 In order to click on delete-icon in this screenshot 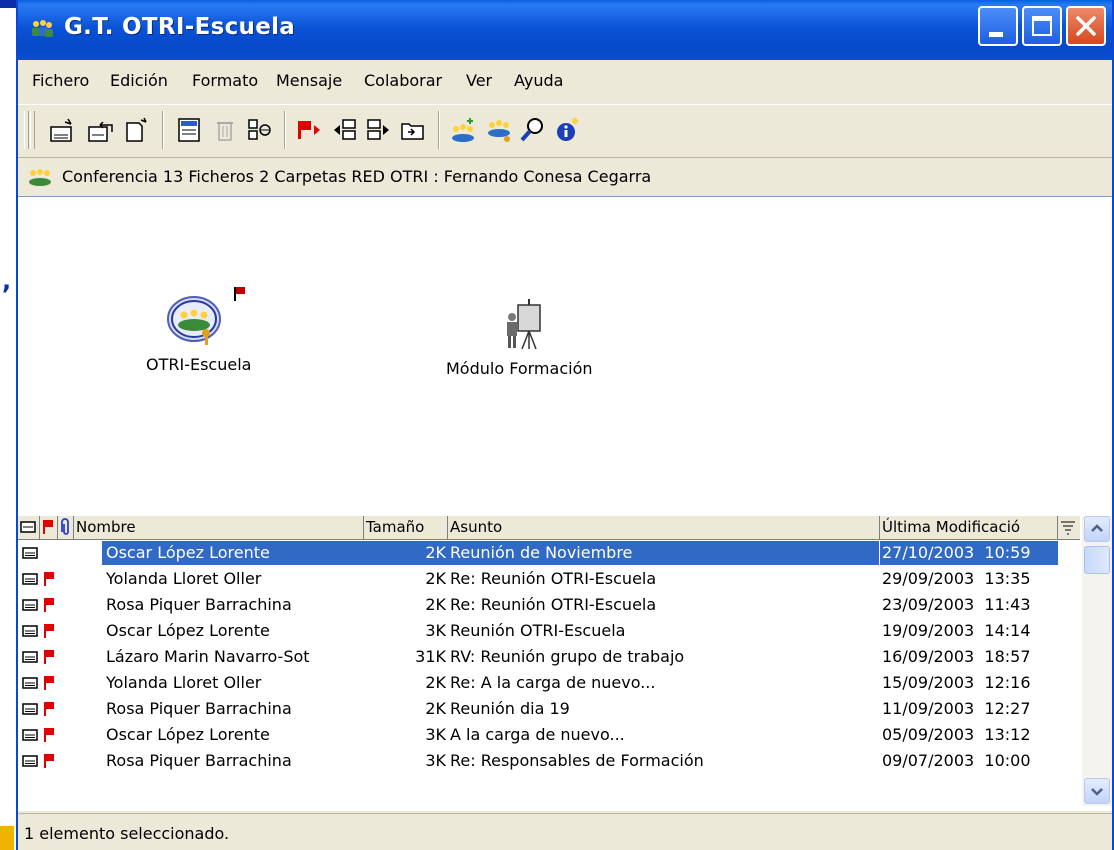, I will do `click(225, 130)`.